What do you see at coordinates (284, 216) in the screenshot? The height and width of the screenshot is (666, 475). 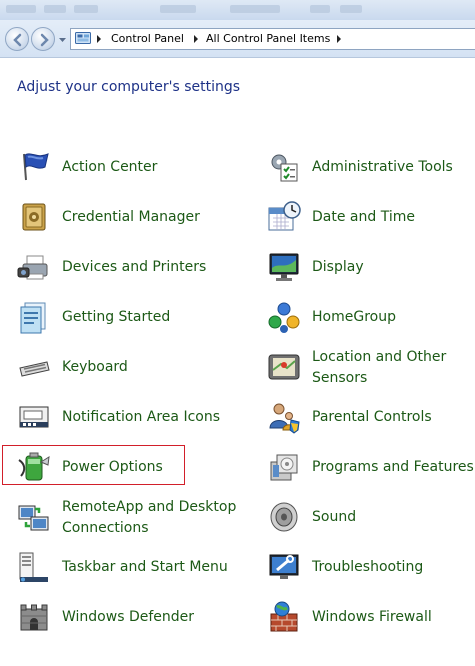 I see `calendar-clock-icon` at bounding box center [284, 216].